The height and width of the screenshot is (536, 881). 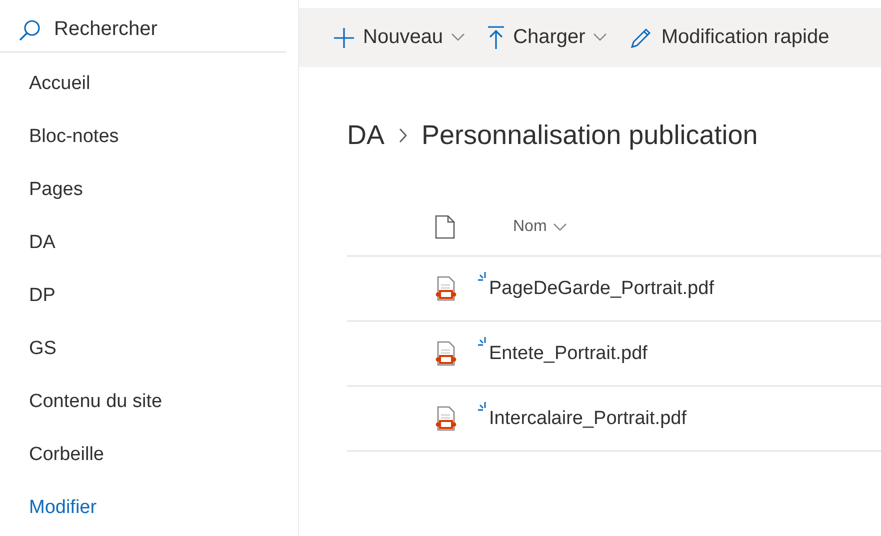 I want to click on command-button: Nouveau, so click(x=399, y=37).